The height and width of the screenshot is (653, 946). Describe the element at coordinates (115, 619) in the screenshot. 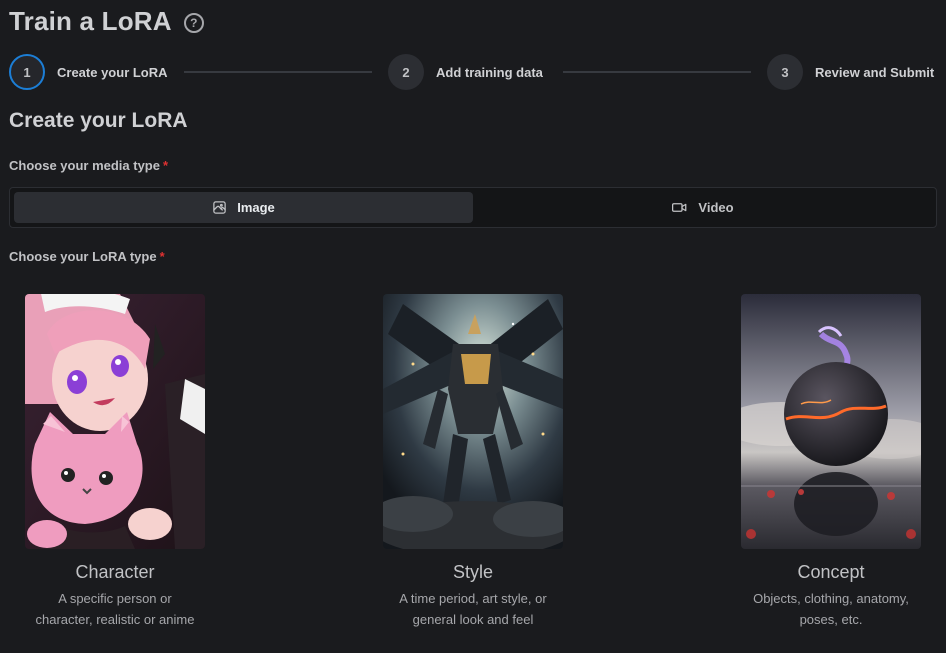

I see `description-line: character, realistic or anime` at that location.